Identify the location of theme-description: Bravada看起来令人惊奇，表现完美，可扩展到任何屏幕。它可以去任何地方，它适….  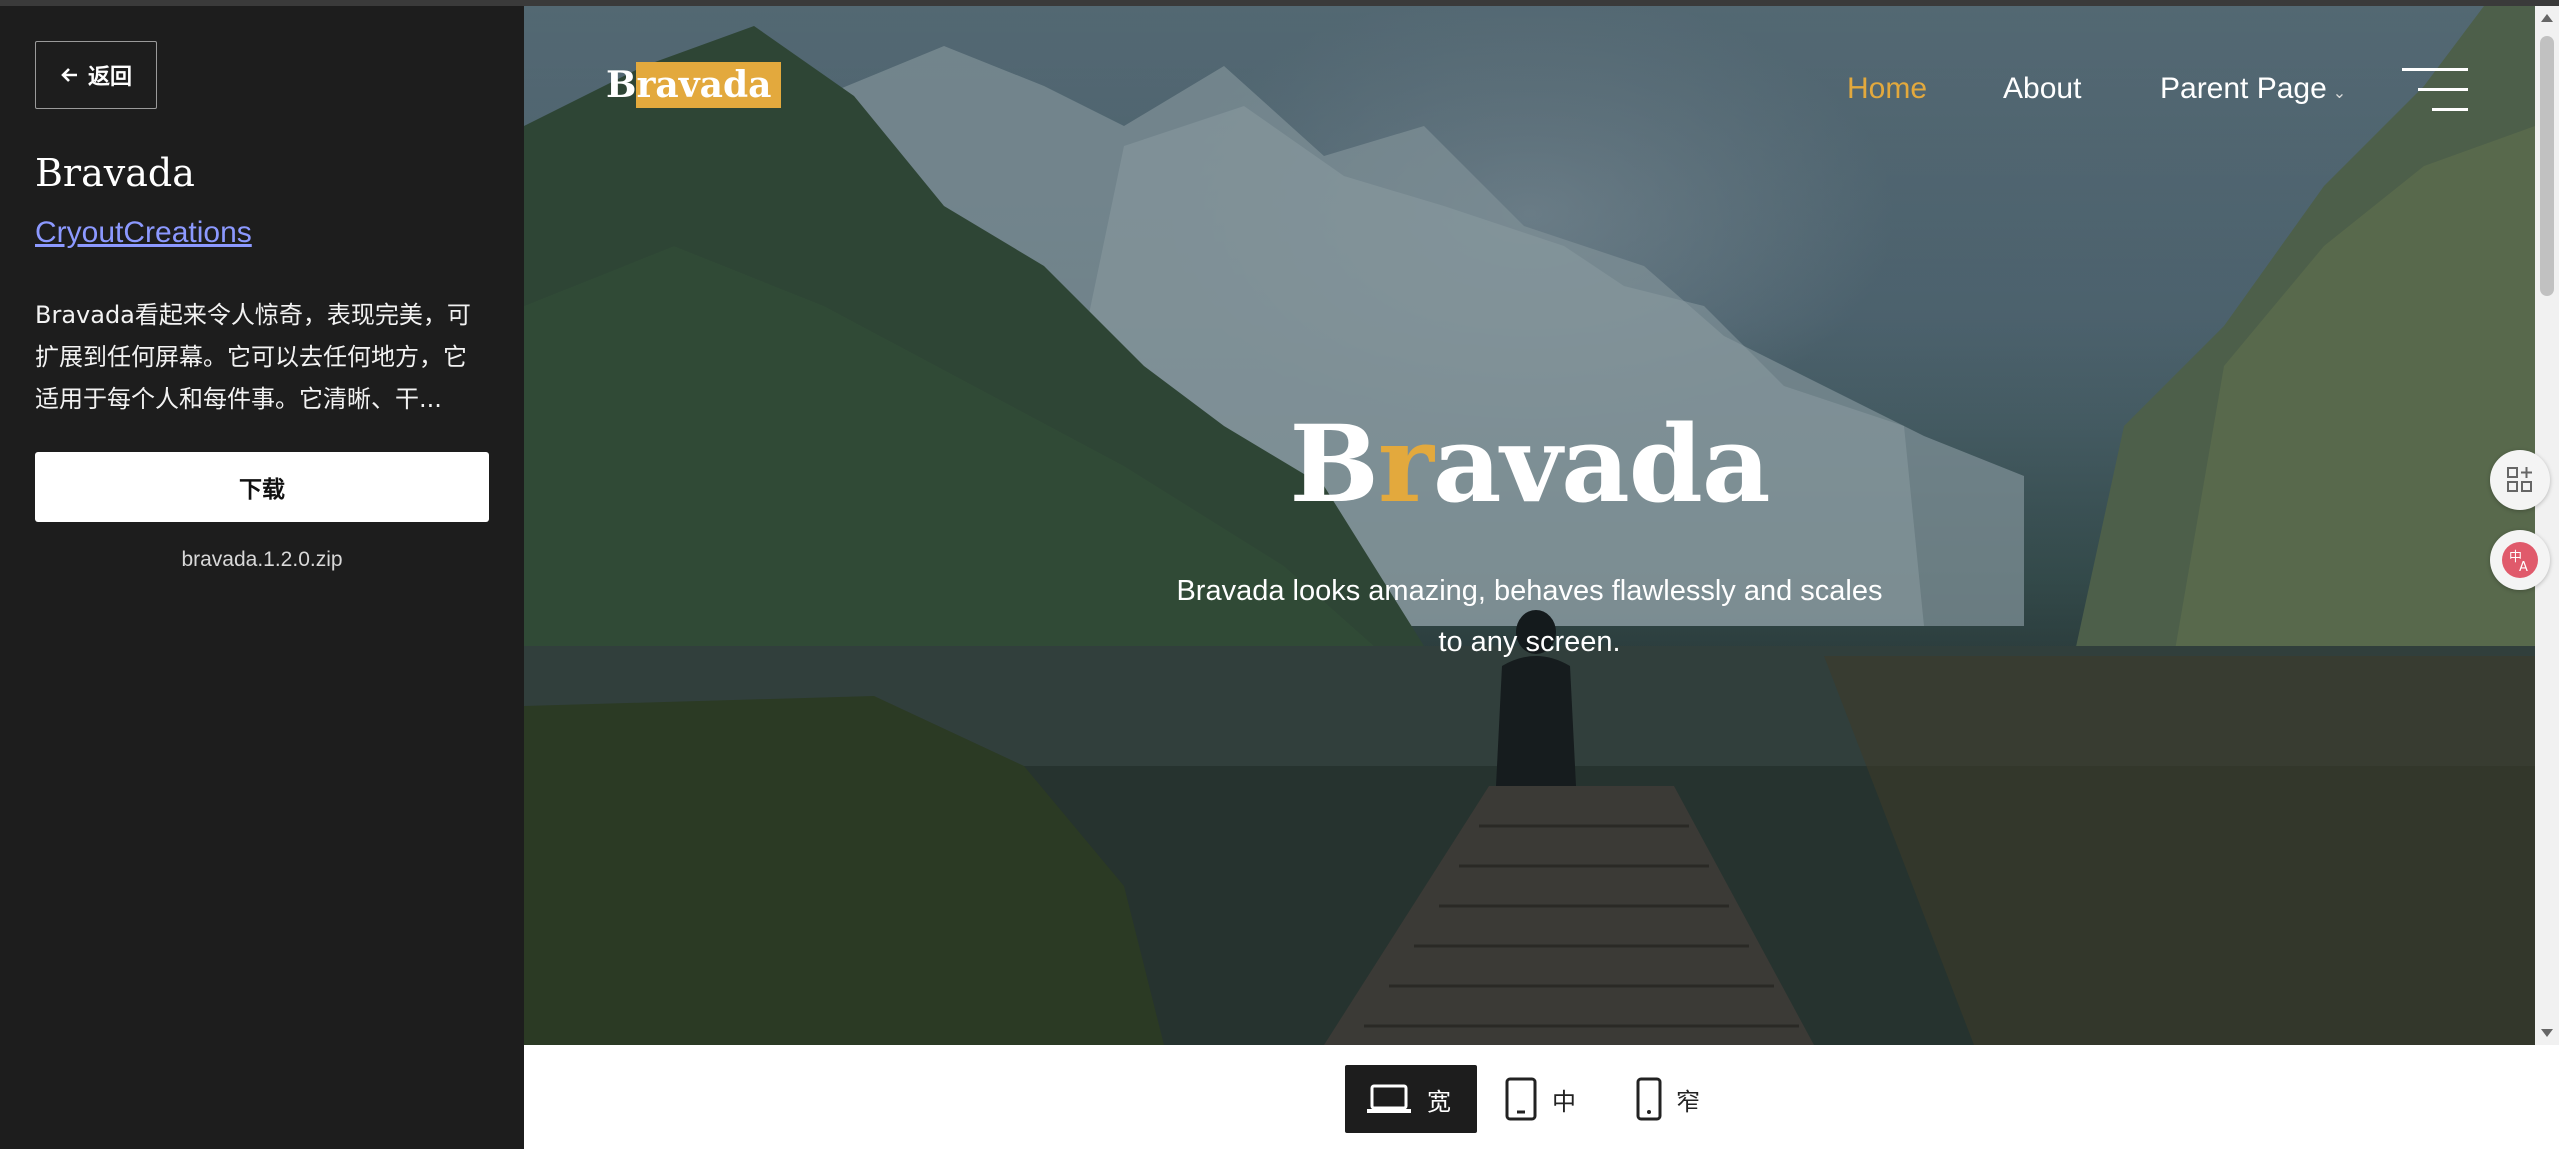
(253, 357).